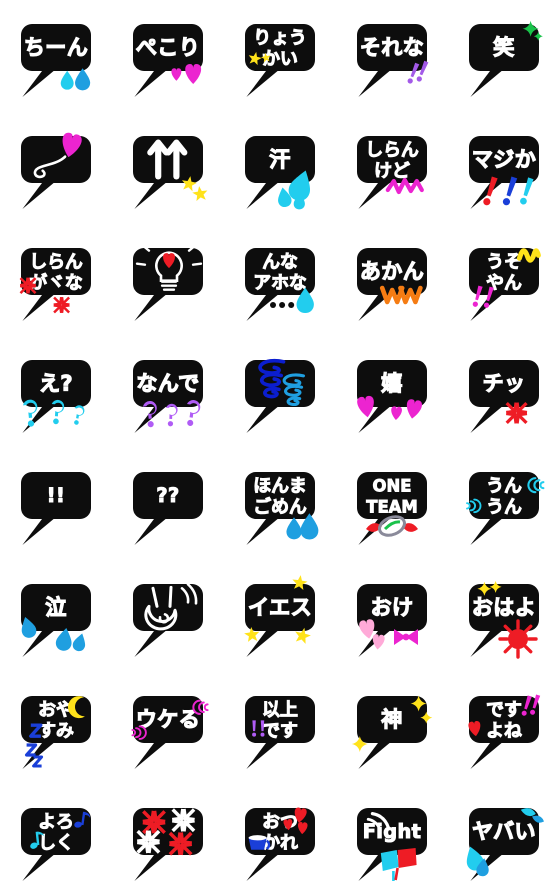 This screenshot has height=896, width=560. I want to click on sticker-cell-23: ほんまごめんほんまごめん, so click(280, 504).